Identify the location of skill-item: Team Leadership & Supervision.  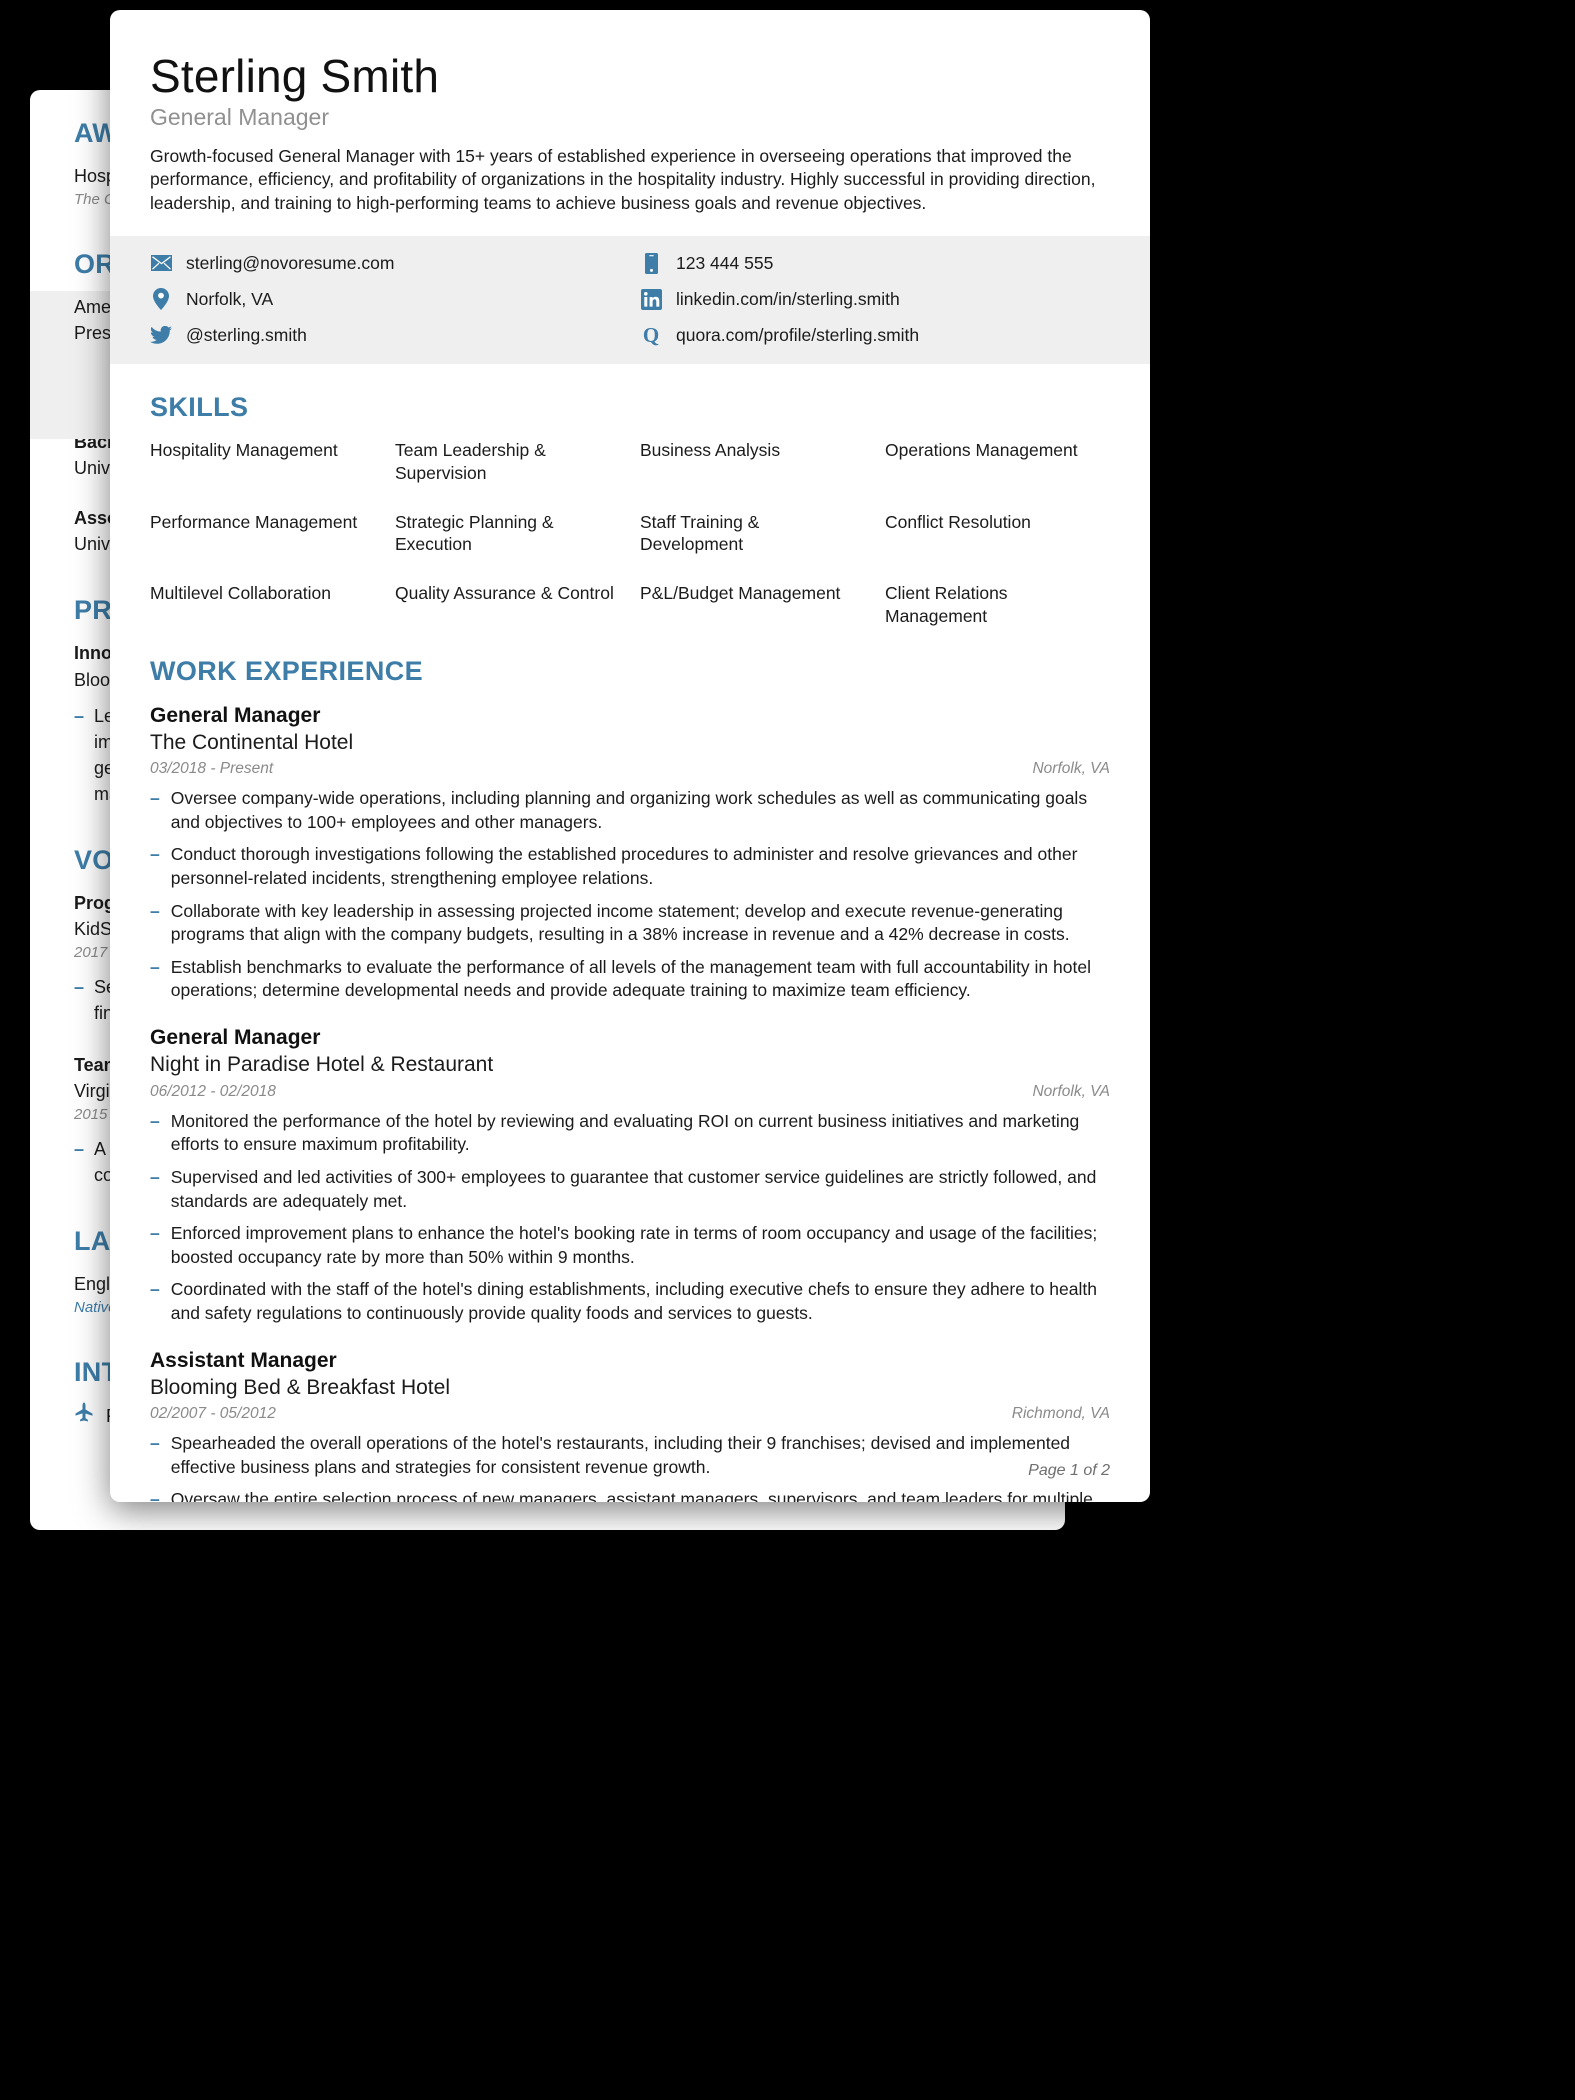
(470, 461).